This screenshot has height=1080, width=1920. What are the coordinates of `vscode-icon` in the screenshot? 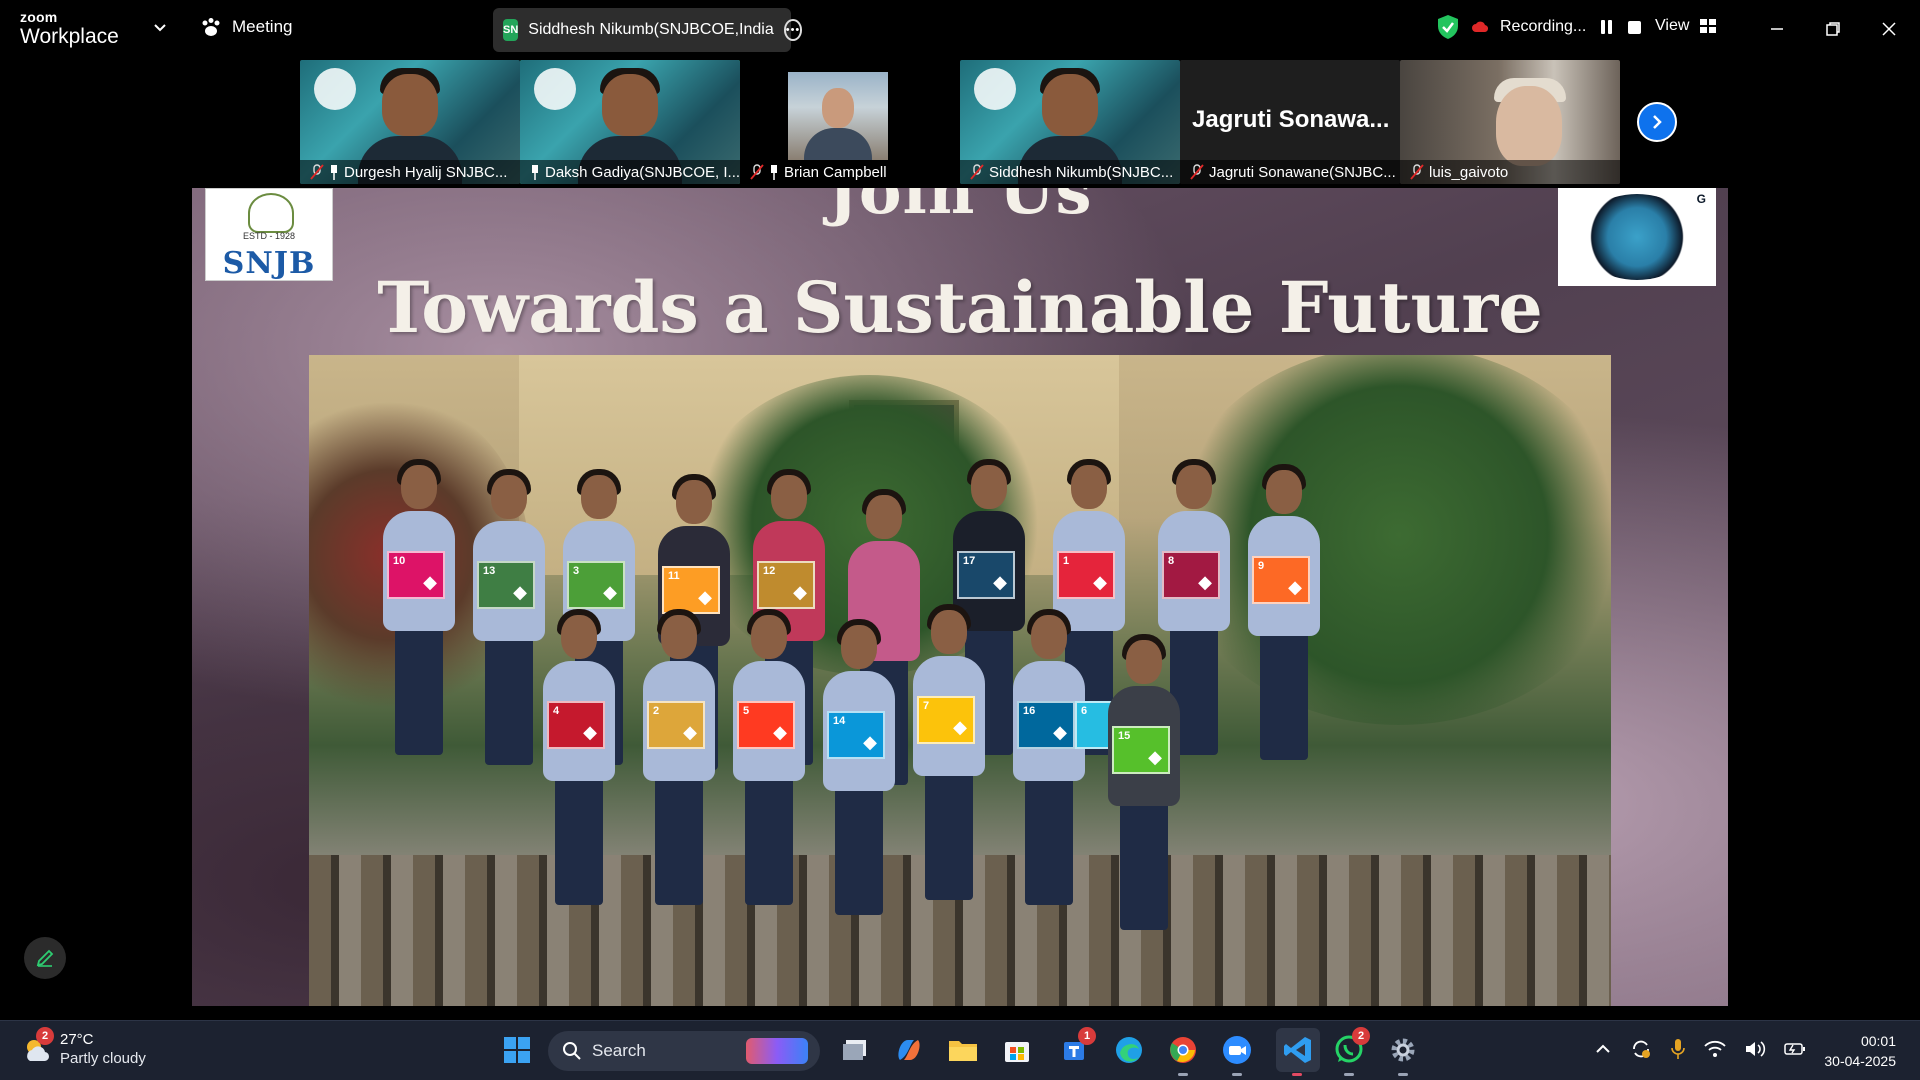 It's located at (1298, 1052).